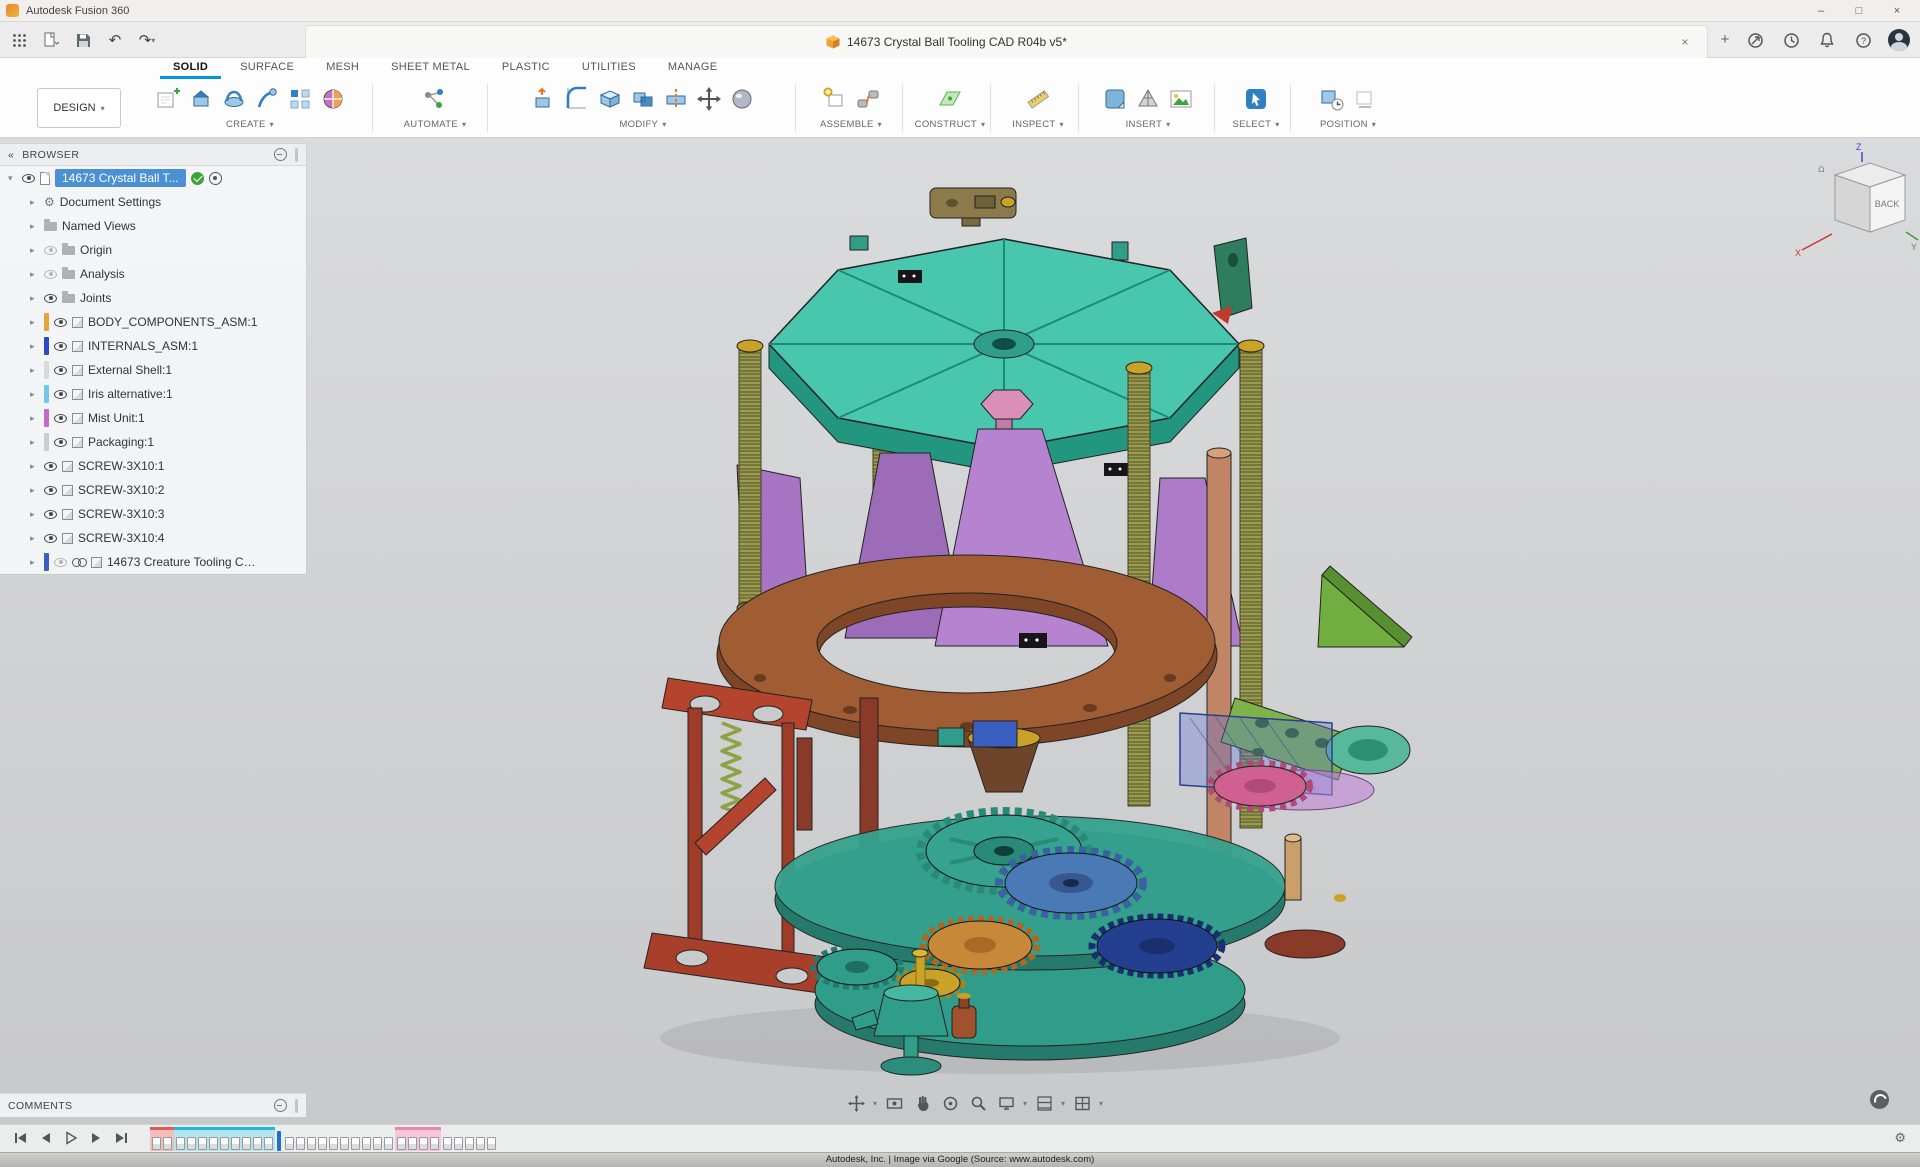  What do you see at coordinates (153, 490) in the screenshot?
I see `browser-item-screw-2: ▸ SCREW-3X10:2` at bounding box center [153, 490].